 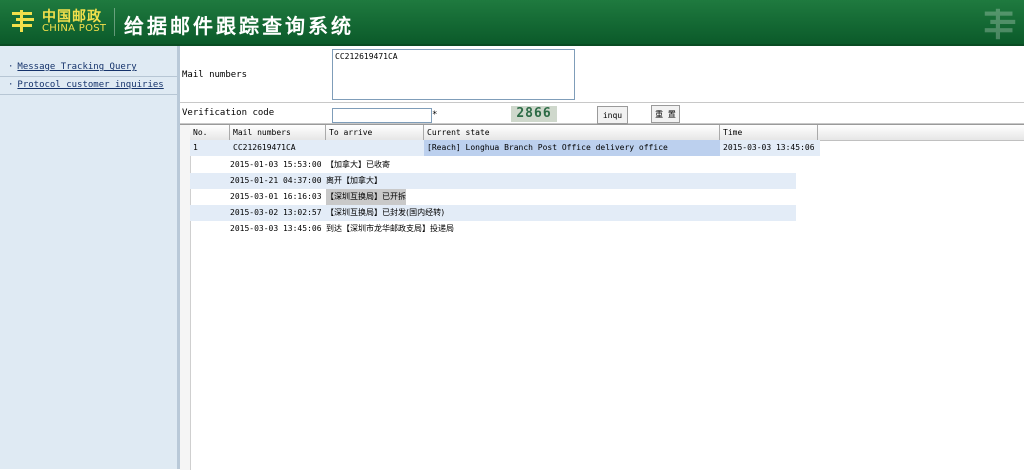 What do you see at coordinates (534, 114) in the screenshot?
I see `captcha-image: 2866` at bounding box center [534, 114].